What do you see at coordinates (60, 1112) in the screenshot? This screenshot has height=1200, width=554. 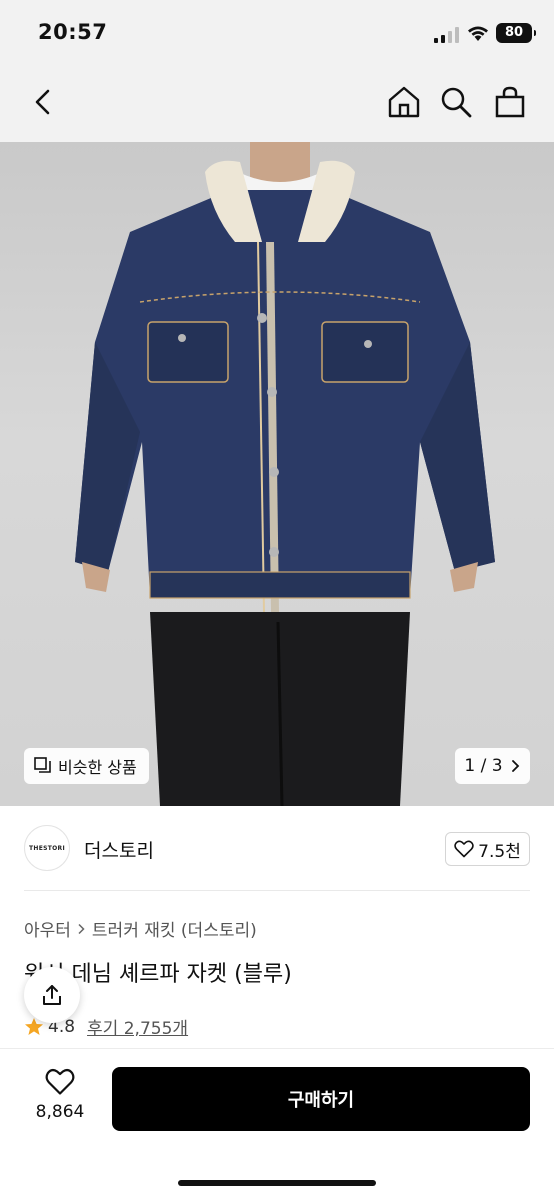 I see `wishlist-count: 8,864` at bounding box center [60, 1112].